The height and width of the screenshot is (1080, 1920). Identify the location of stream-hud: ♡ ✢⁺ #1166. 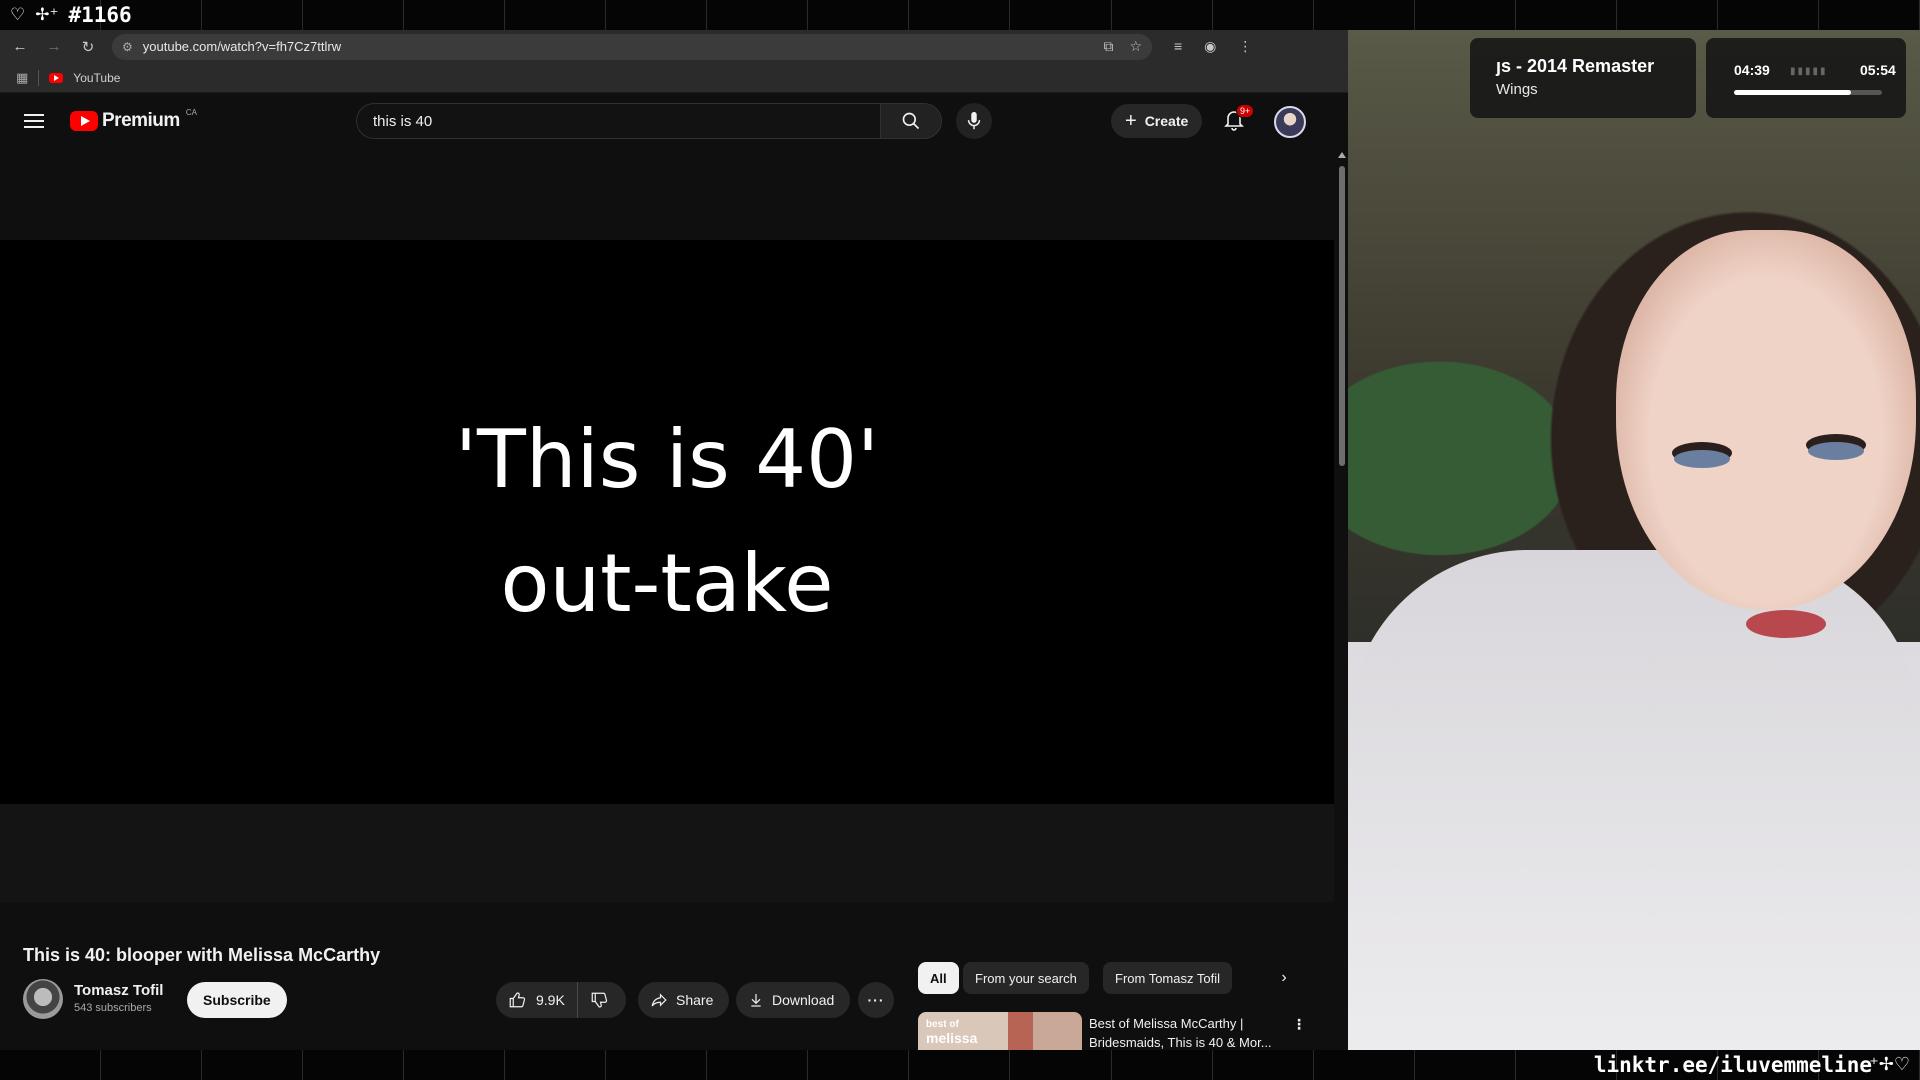
(66, 15).